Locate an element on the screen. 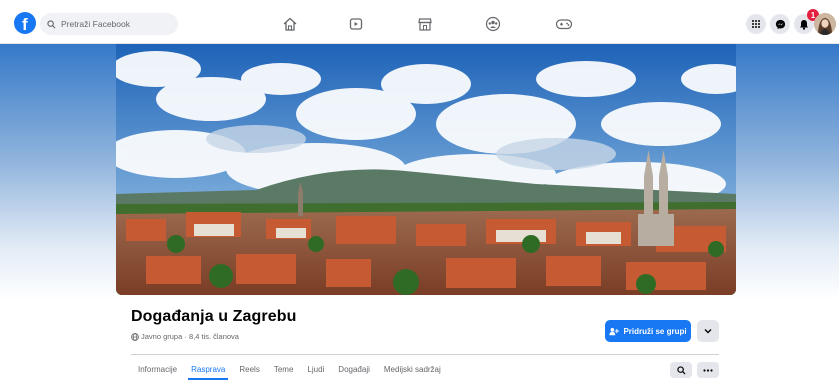 The width and height of the screenshot is (839, 380). top-navigation: f 1 is located at coordinates (419, 22).